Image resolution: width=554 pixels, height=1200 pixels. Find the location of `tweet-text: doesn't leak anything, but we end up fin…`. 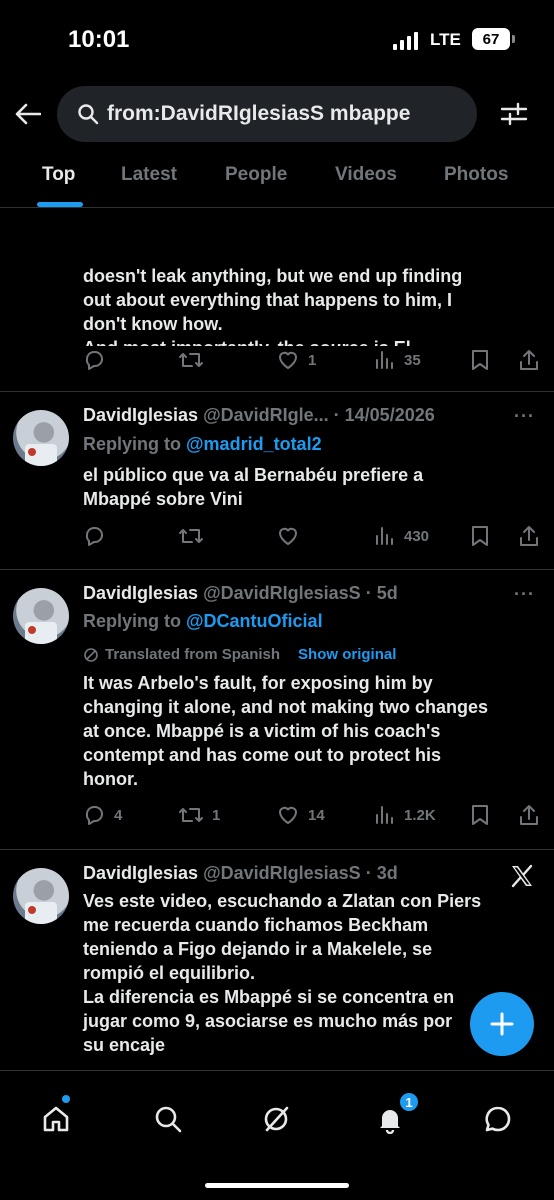

tweet-text: doesn't leak anything, but we end up fin… is located at coordinates (310, 281).